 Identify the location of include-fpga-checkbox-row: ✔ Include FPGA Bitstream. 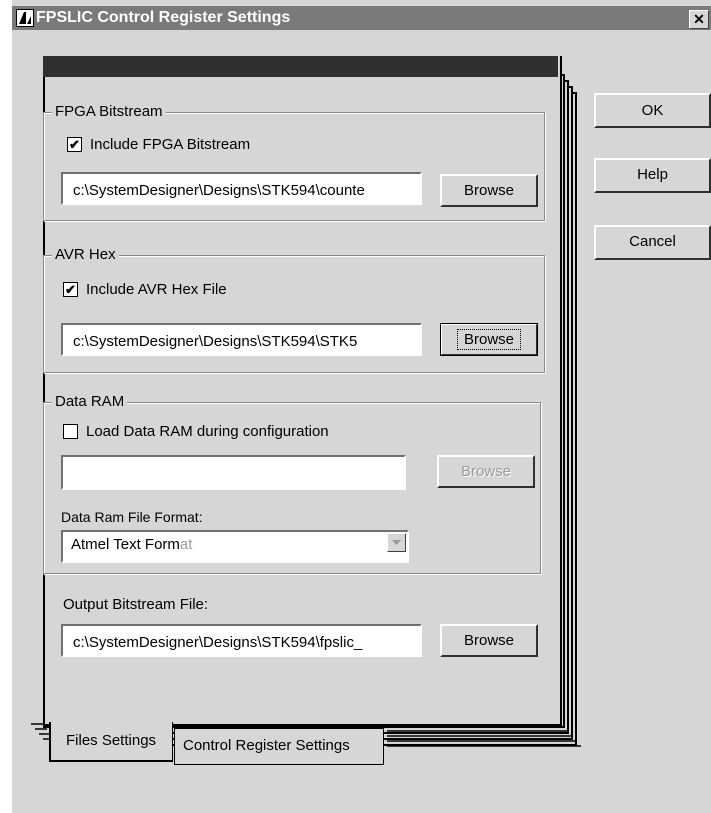
(158, 144).